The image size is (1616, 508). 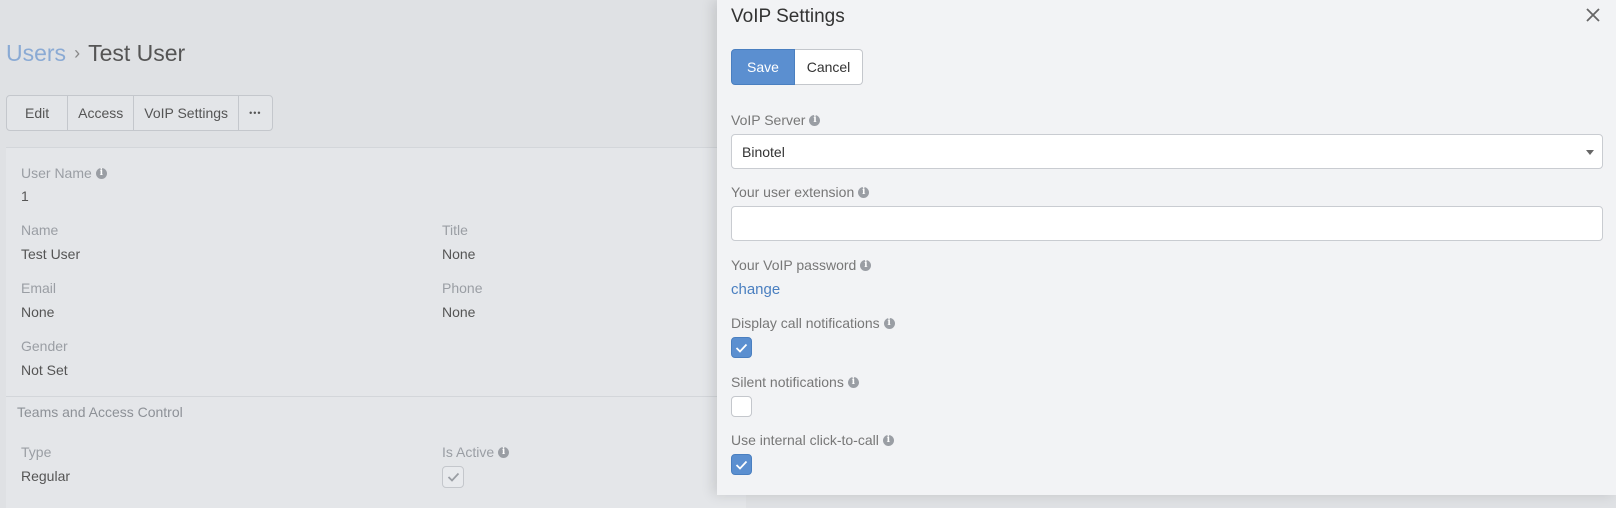 I want to click on voip-server-select: Binotel, so click(x=1167, y=151).